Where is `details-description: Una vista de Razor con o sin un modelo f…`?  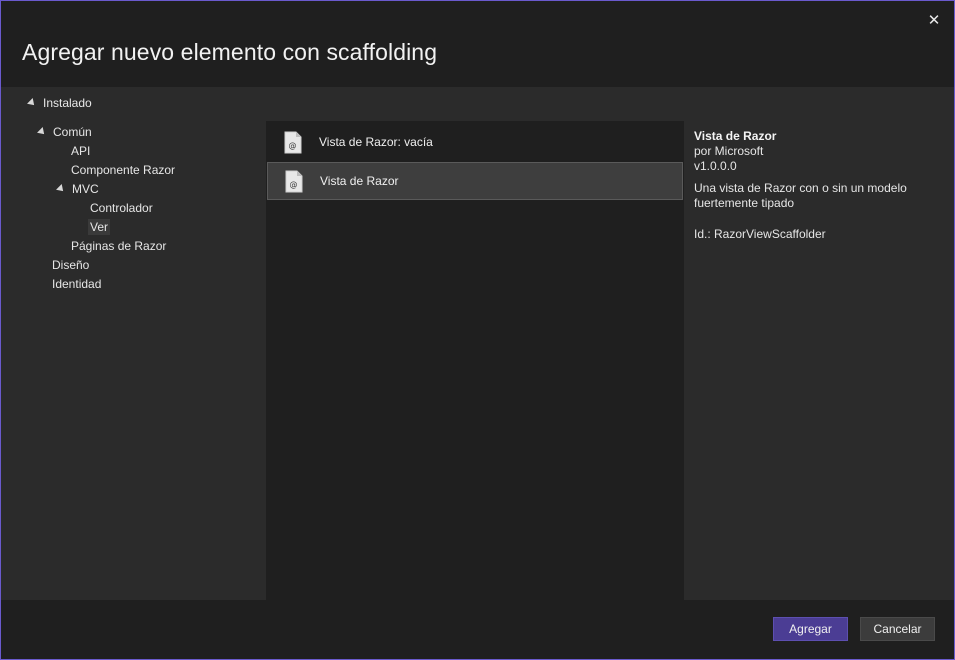 details-description: Una vista de Razor con o sin un modelo f… is located at coordinates (800, 195).